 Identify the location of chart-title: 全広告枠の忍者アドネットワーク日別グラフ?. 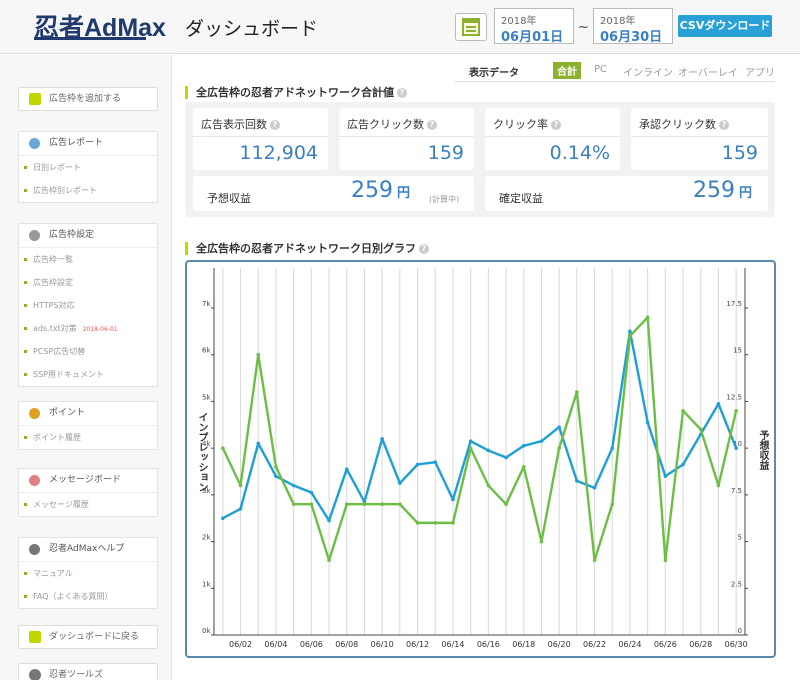
(307, 248).